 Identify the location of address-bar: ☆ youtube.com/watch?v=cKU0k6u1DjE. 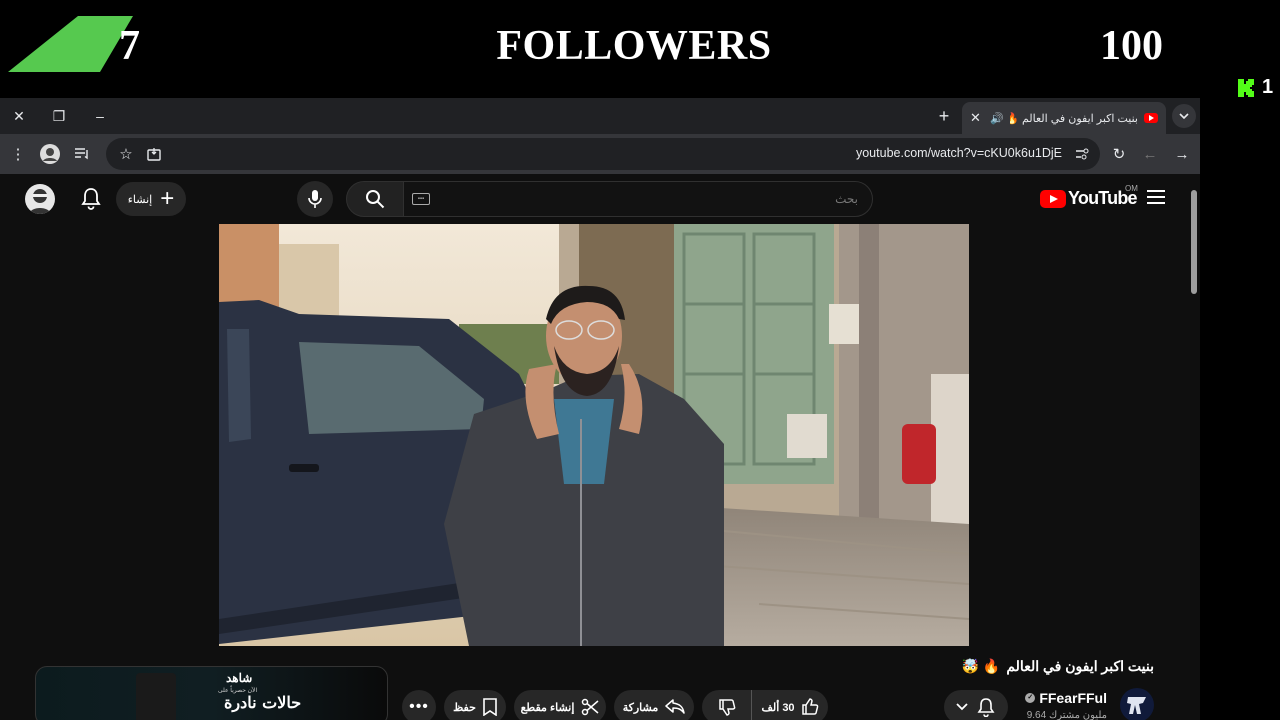
(603, 154).